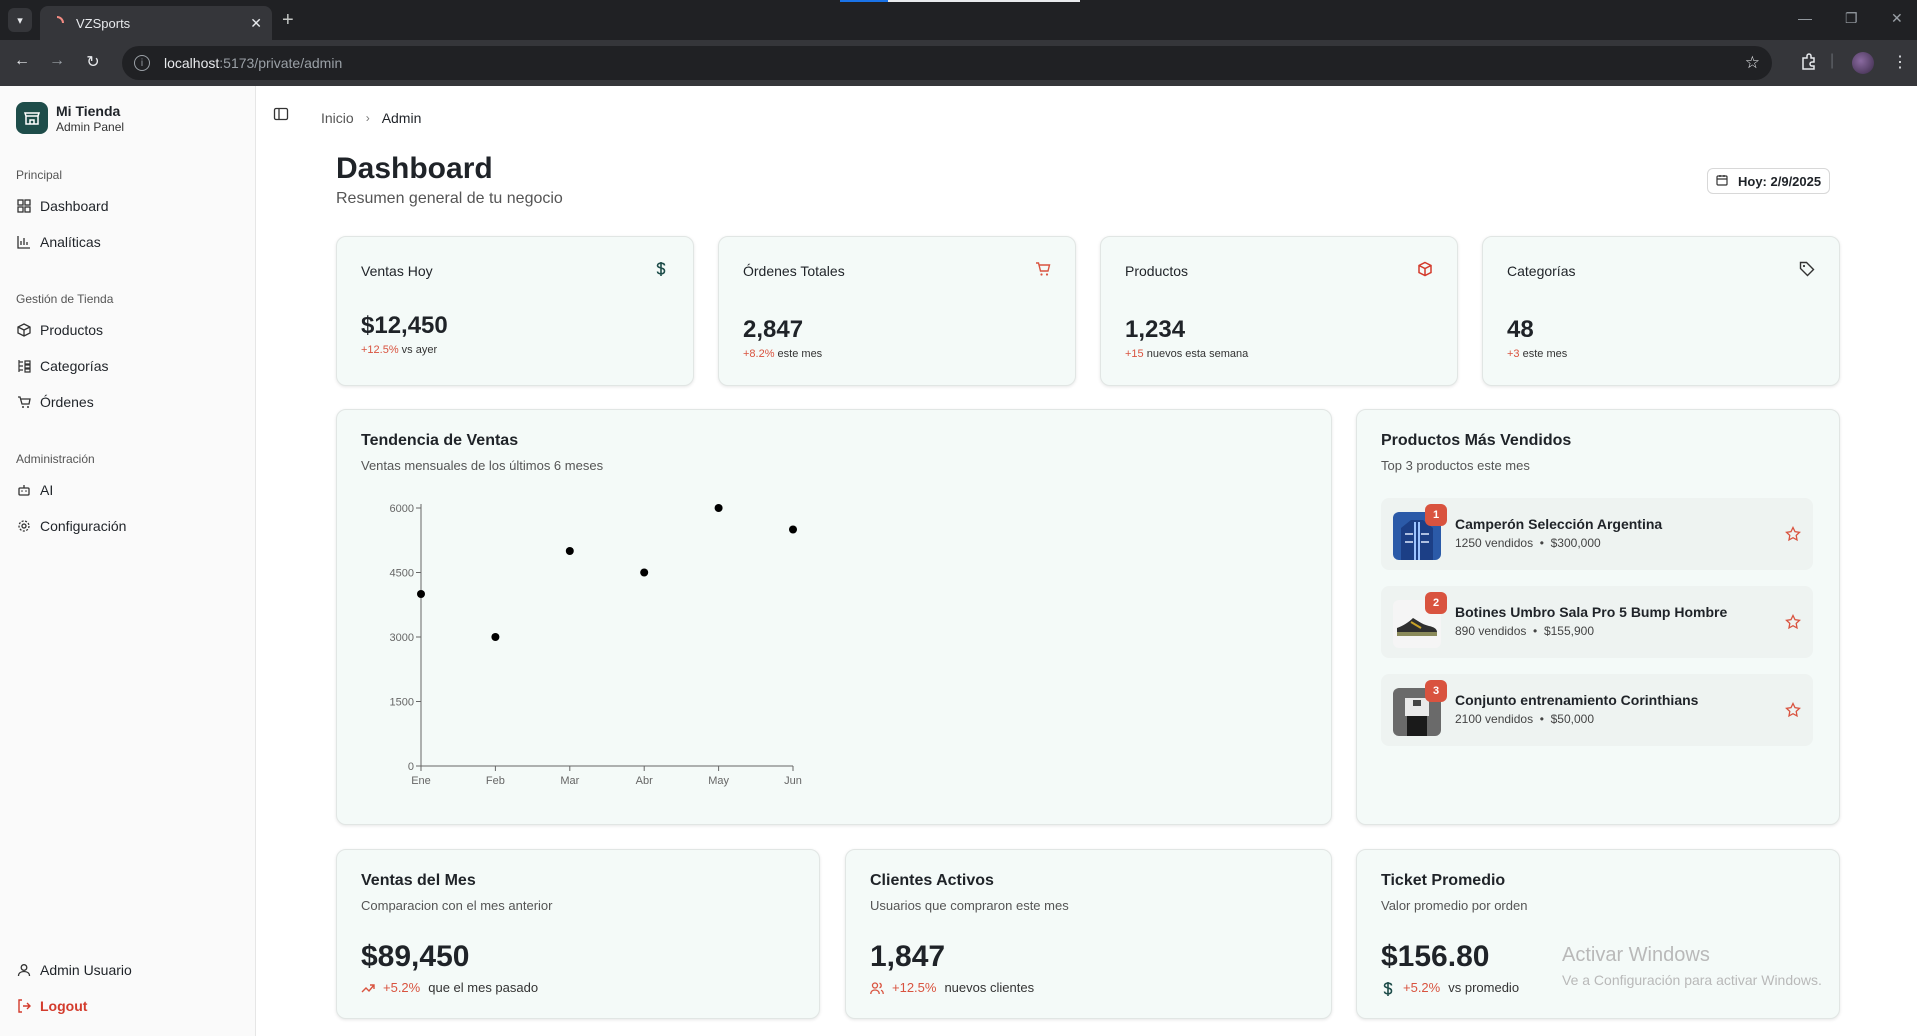 The image size is (1917, 1036). Describe the element at coordinates (128, 490) in the screenshot. I see `sidebar-item-ai: AI` at that location.